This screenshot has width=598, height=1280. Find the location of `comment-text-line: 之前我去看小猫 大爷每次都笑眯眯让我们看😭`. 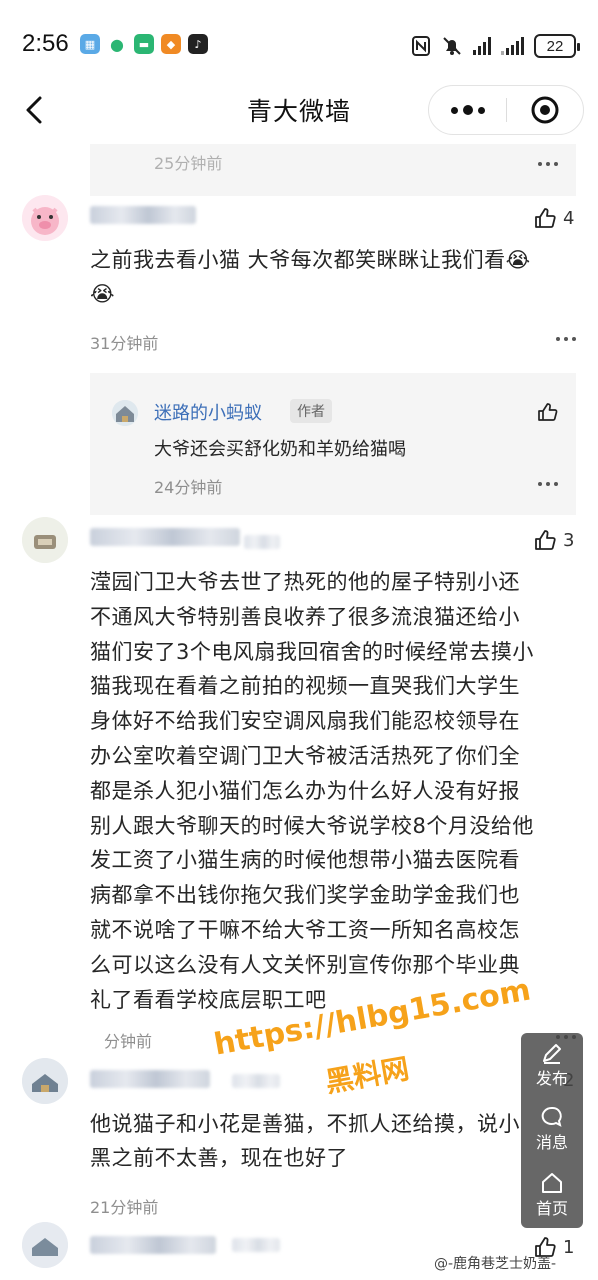

comment-text-line: 之前我去看小猫 大爷每次都笑眯眯让我们看😭 is located at coordinates (310, 260).